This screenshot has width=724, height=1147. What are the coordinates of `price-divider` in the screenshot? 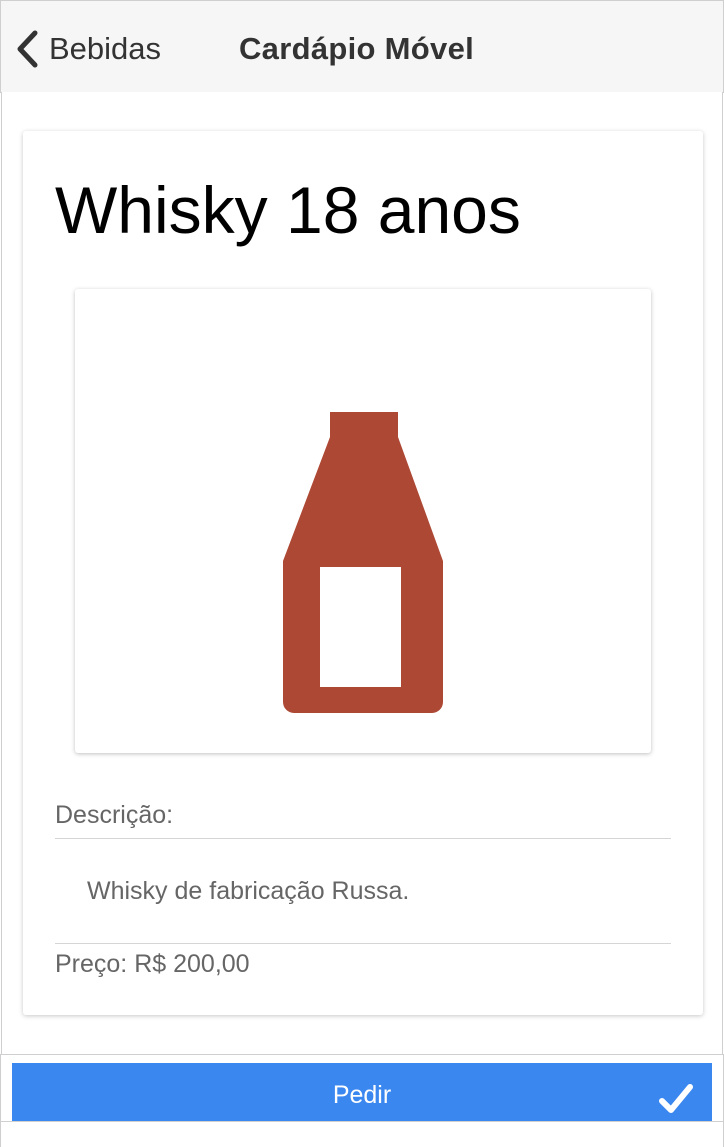 It's located at (363, 943).